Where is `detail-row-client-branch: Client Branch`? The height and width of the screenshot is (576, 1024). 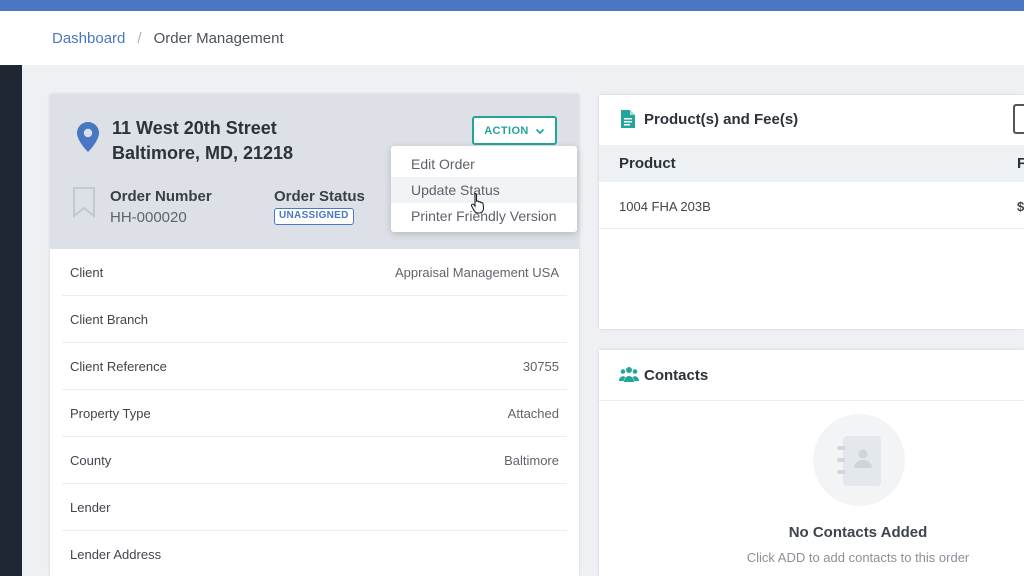 detail-row-client-branch: Client Branch is located at coordinates (314, 319).